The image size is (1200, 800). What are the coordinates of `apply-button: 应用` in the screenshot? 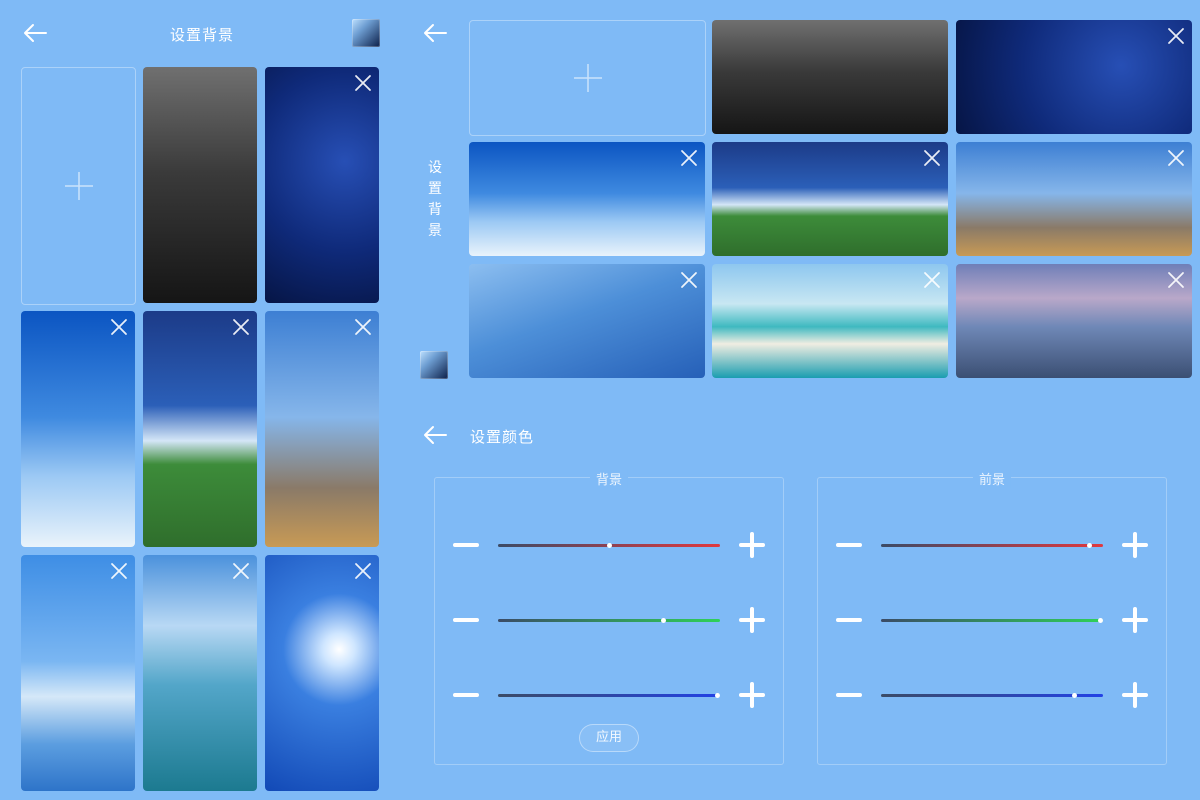 It's located at (609, 738).